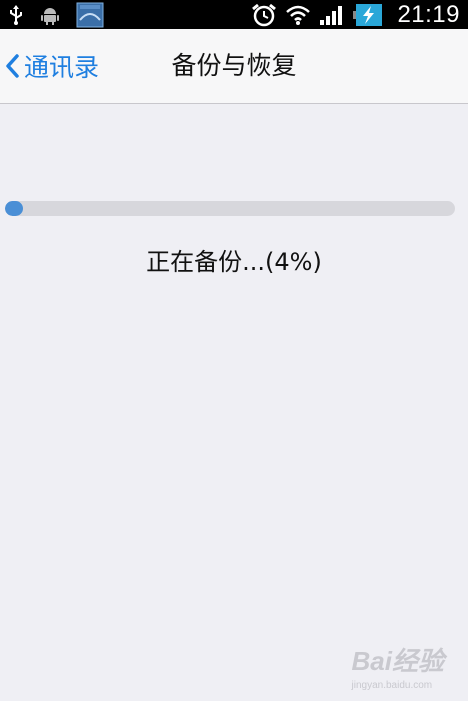 The width and height of the screenshot is (468, 701). I want to click on watermark-logo-text: Bai经验, so click(397, 661).